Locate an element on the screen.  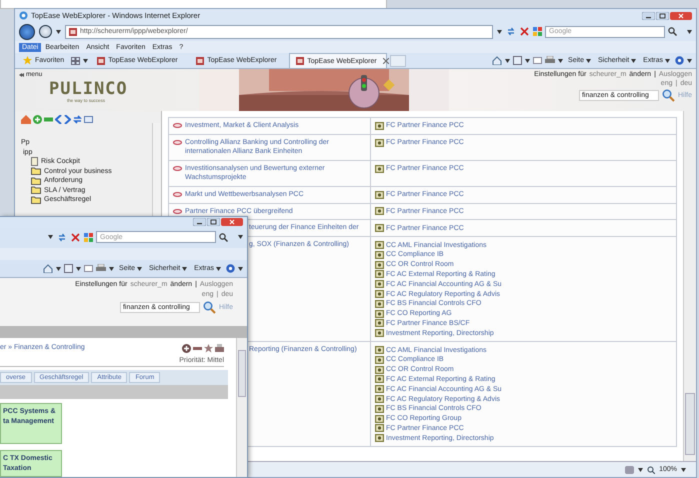
mail-icon is located at coordinates (88, 119).